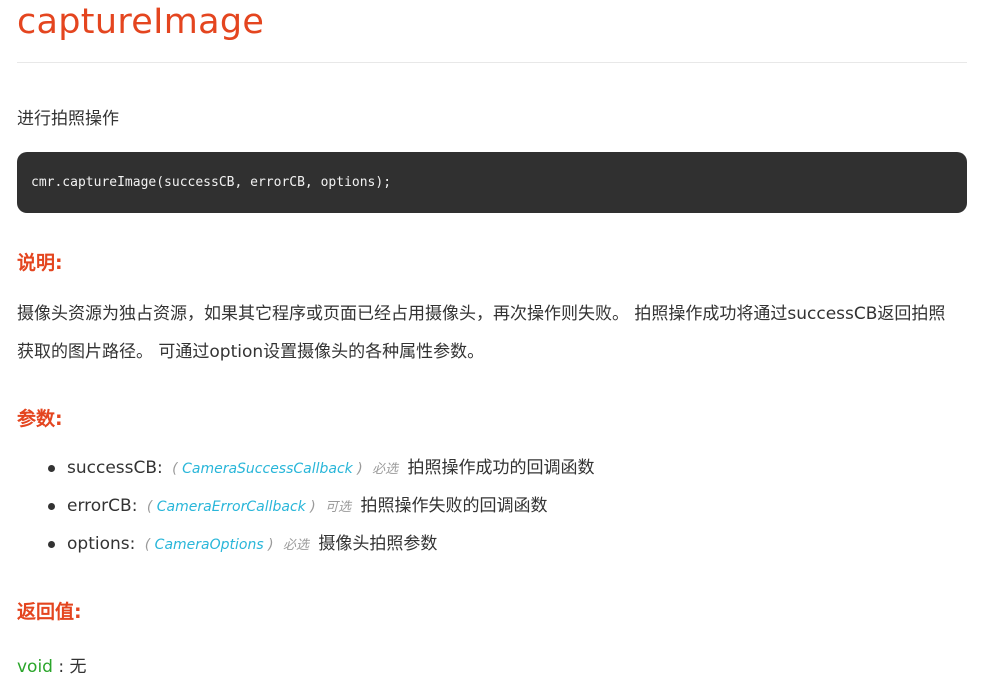 The height and width of the screenshot is (696, 982). What do you see at coordinates (338, 507) in the screenshot?
I see `param-optional: 可选` at bounding box center [338, 507].